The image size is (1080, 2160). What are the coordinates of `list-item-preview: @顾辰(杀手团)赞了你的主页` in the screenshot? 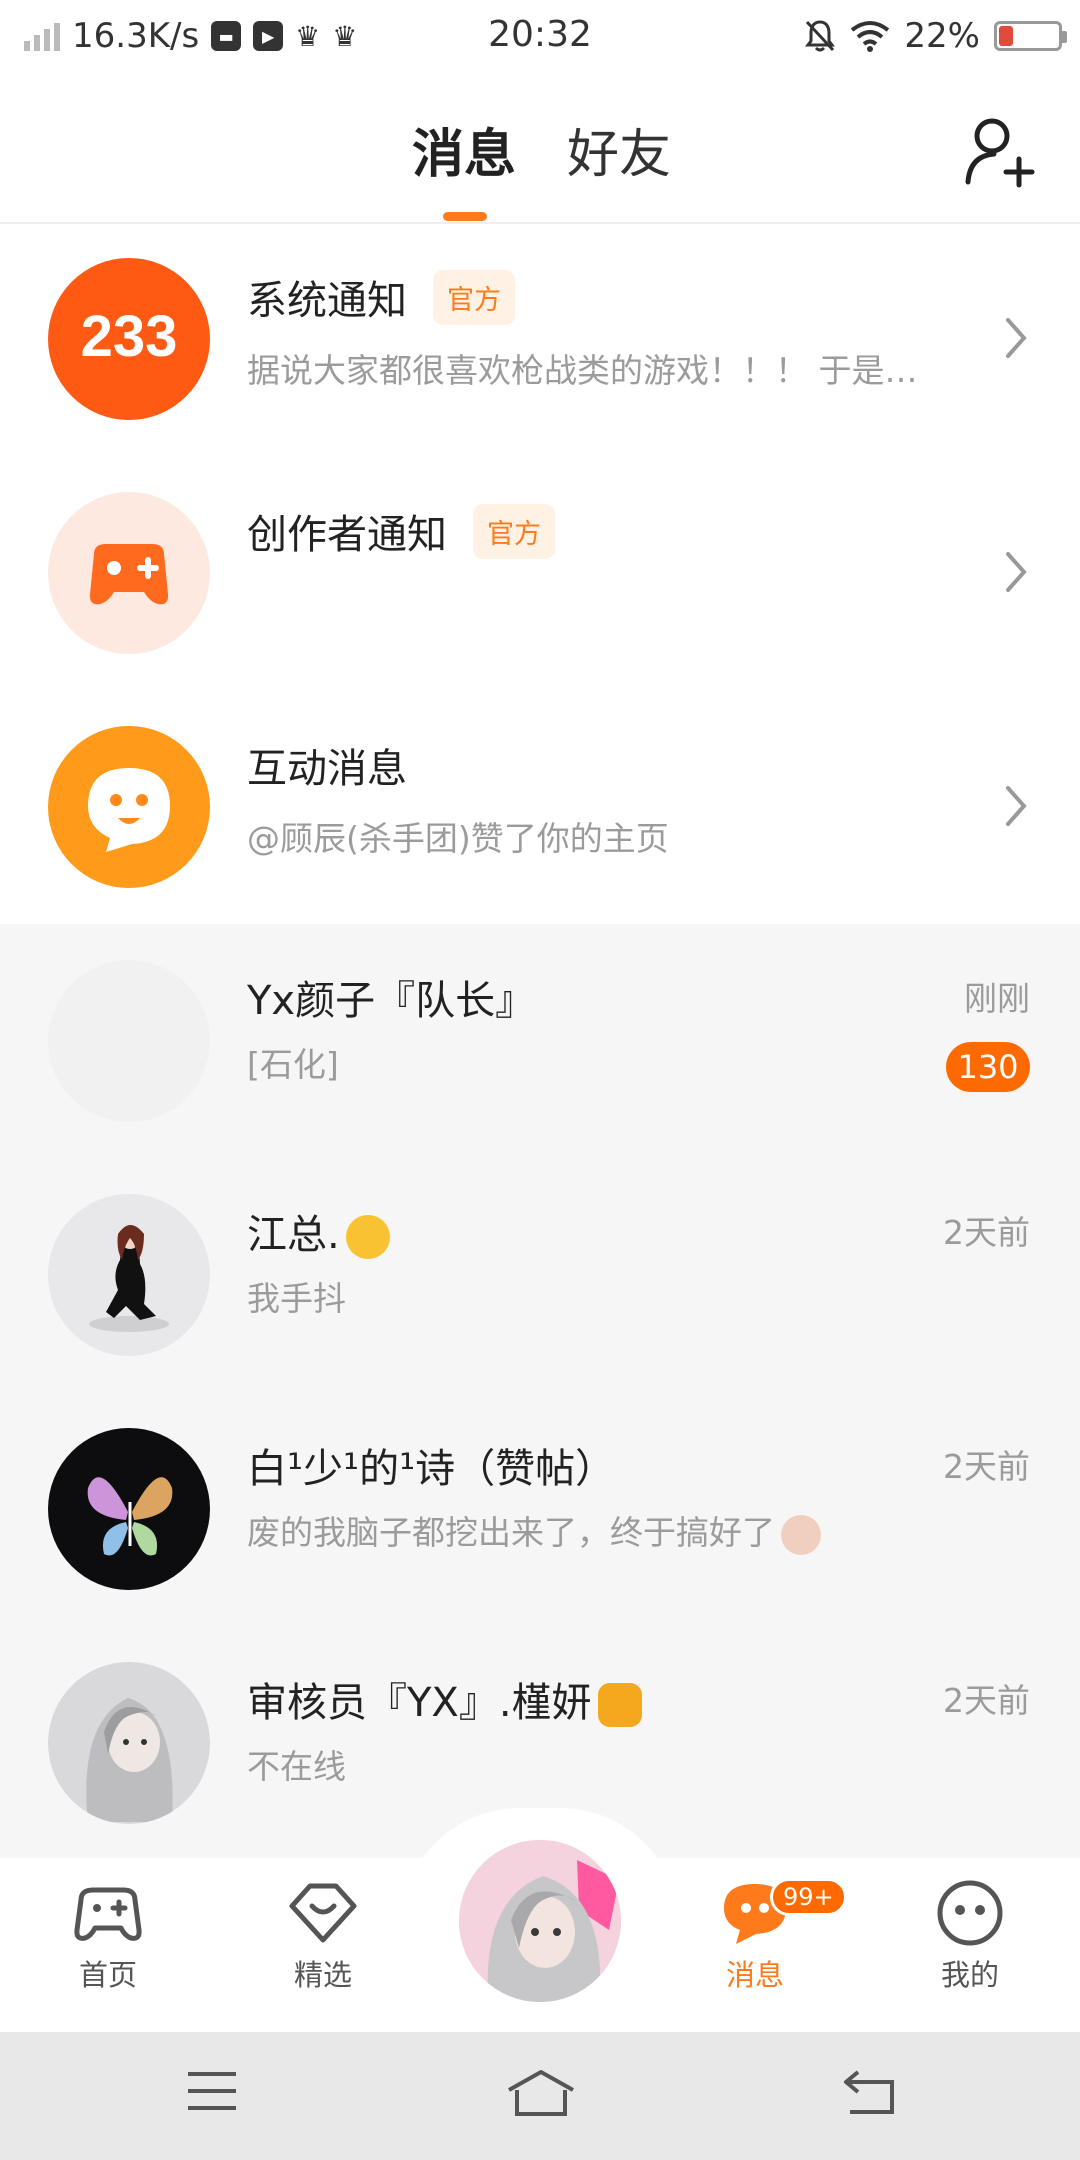 It's located at (458, 838).